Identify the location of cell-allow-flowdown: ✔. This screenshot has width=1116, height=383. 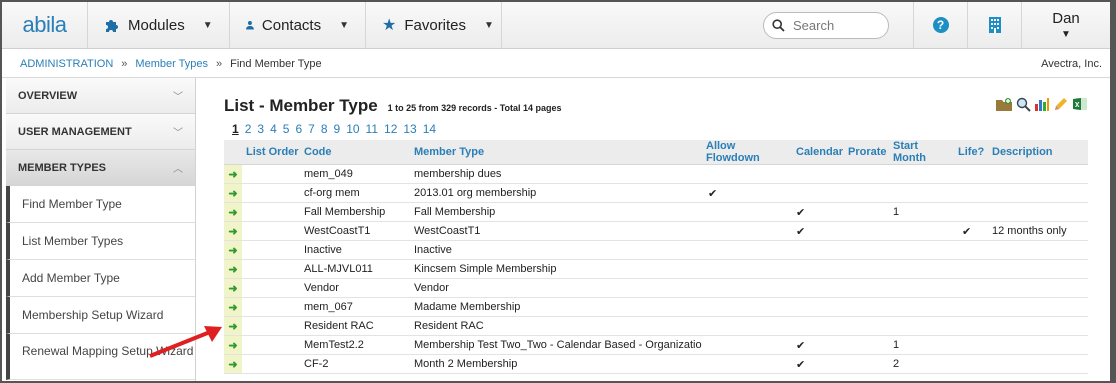
(747, 193).